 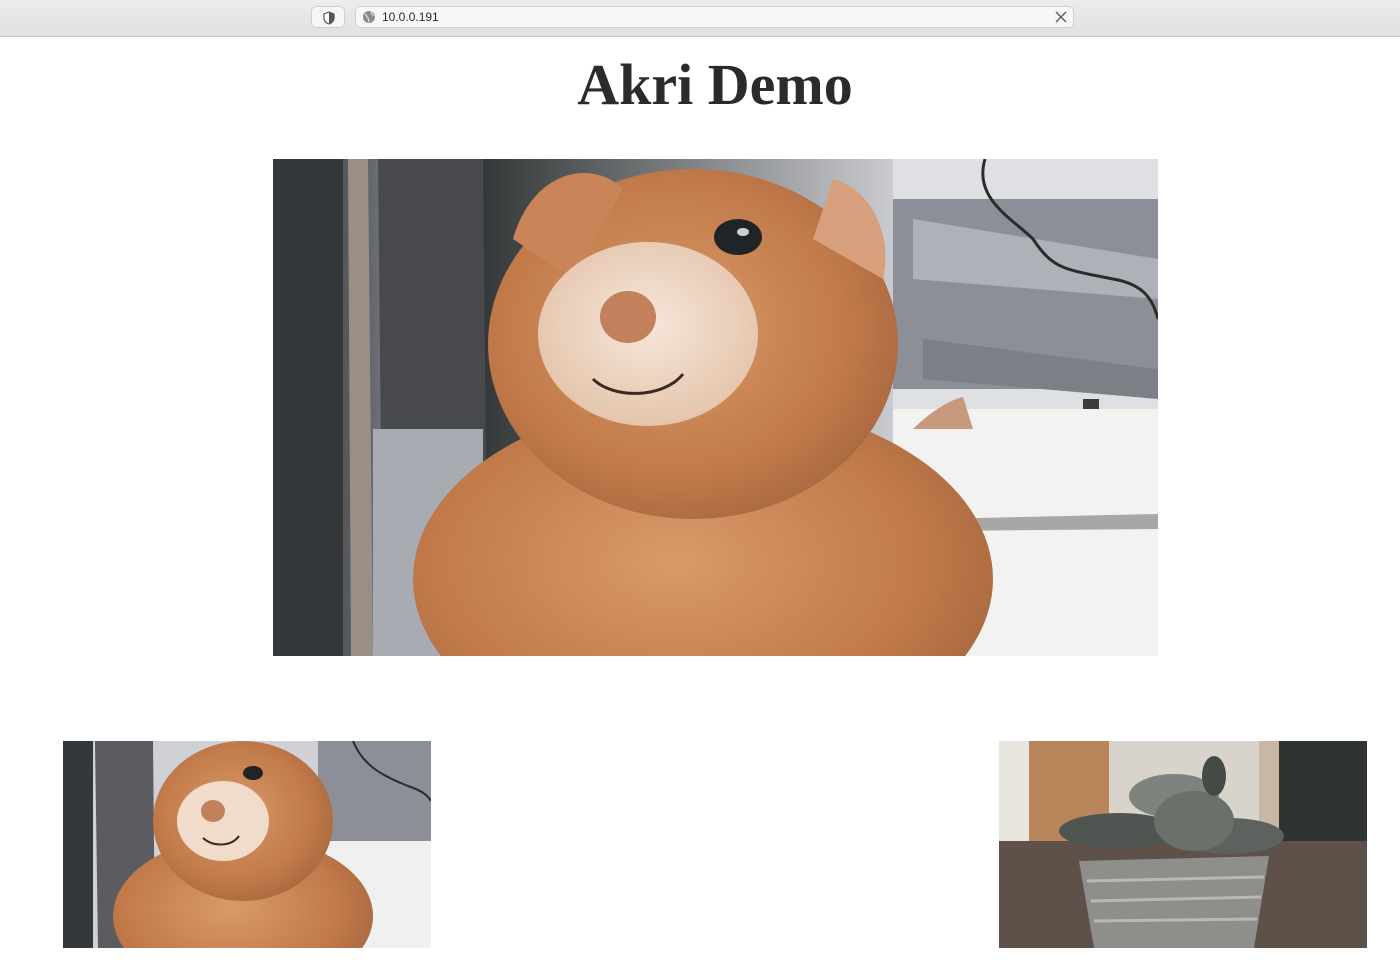 What do you see at coordinates (714, 17) in the screenshot?
I see `address-bar: 10.0.0.191` at bounding box center [714, 17].